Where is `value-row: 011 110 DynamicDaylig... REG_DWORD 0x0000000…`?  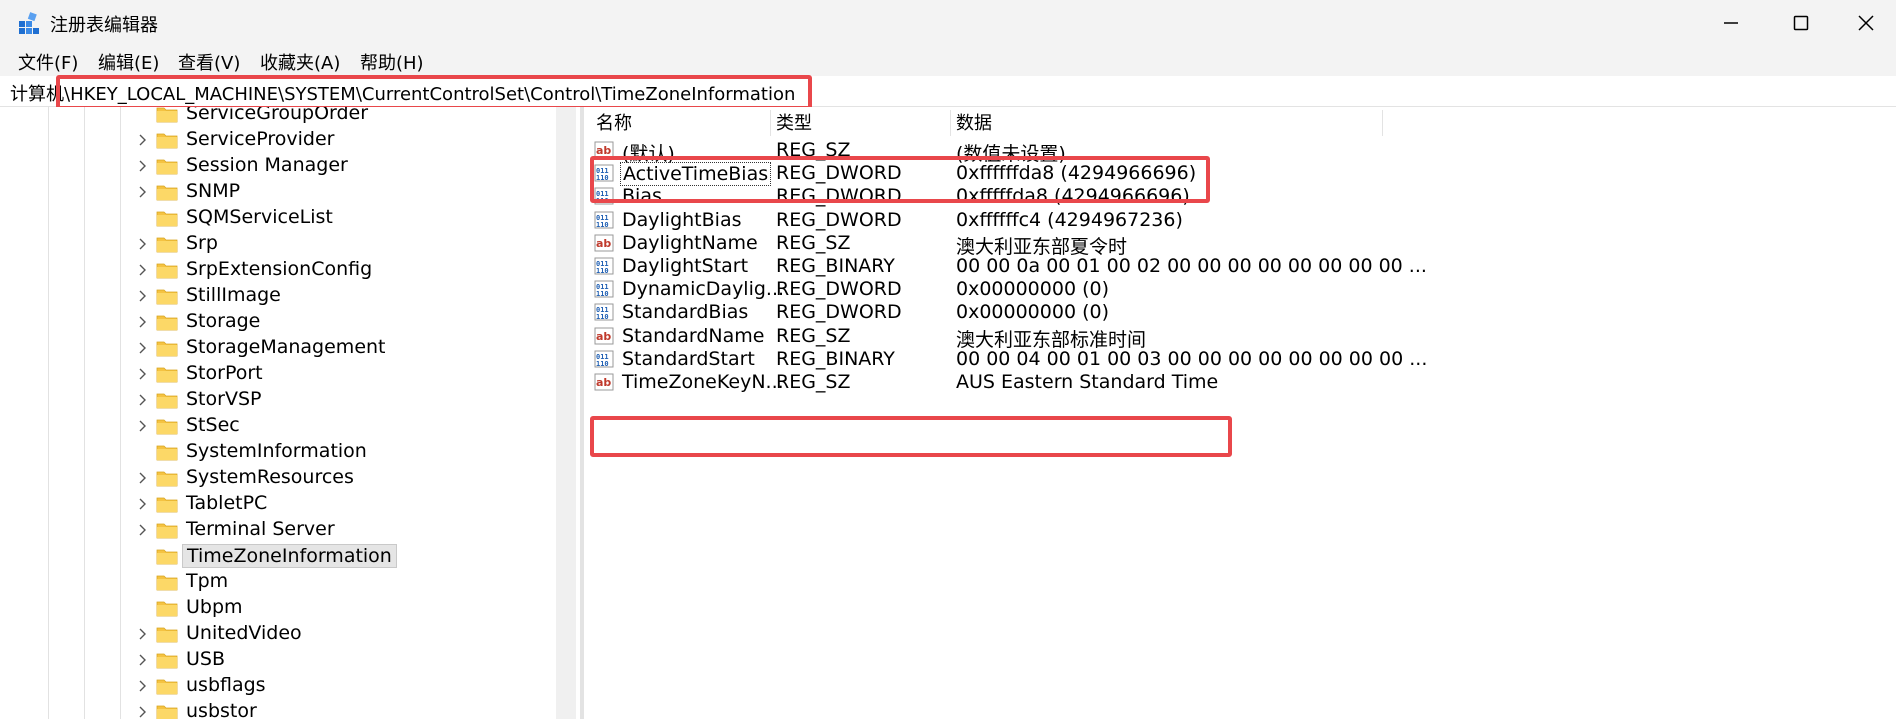 value-row: 011 110 DynamicDaylig... REG_DWORD 0x0000000… is located at coordinates (1084, 289).